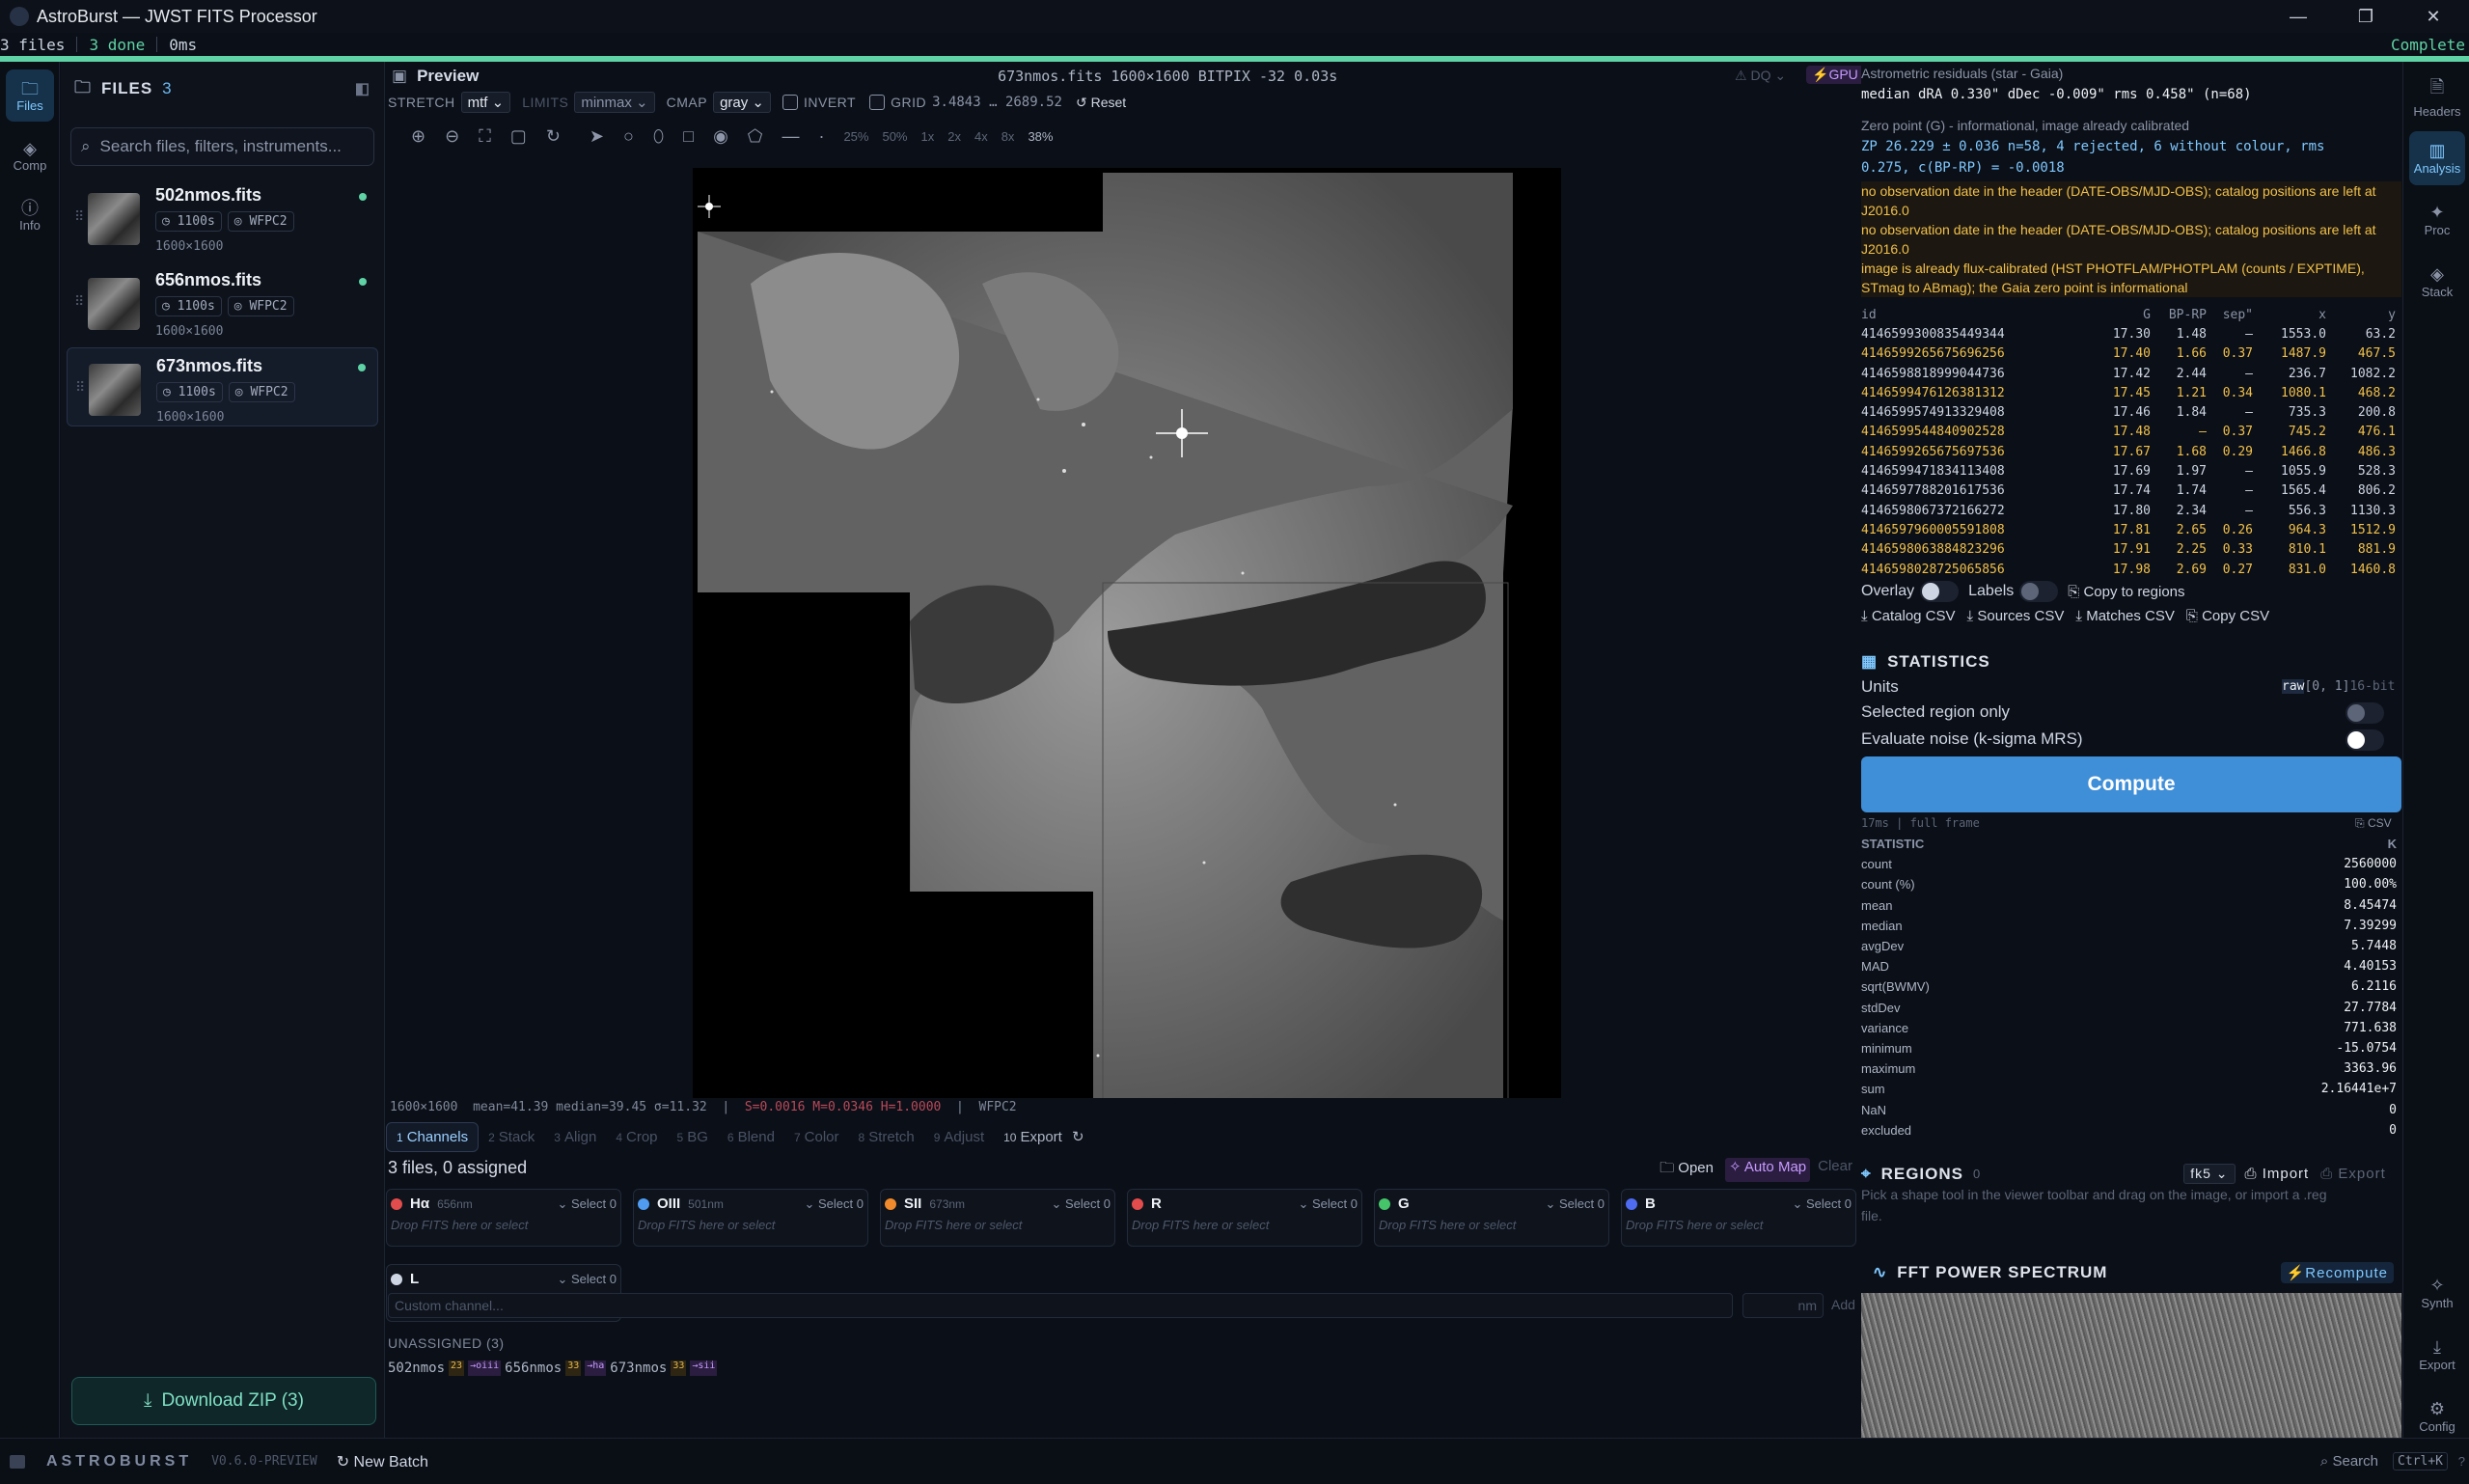  What do you see at coordinates (533, 1368) in the screenshot?
I see `unassigned-file: 656nmos` at bounding box center [533, 1368].